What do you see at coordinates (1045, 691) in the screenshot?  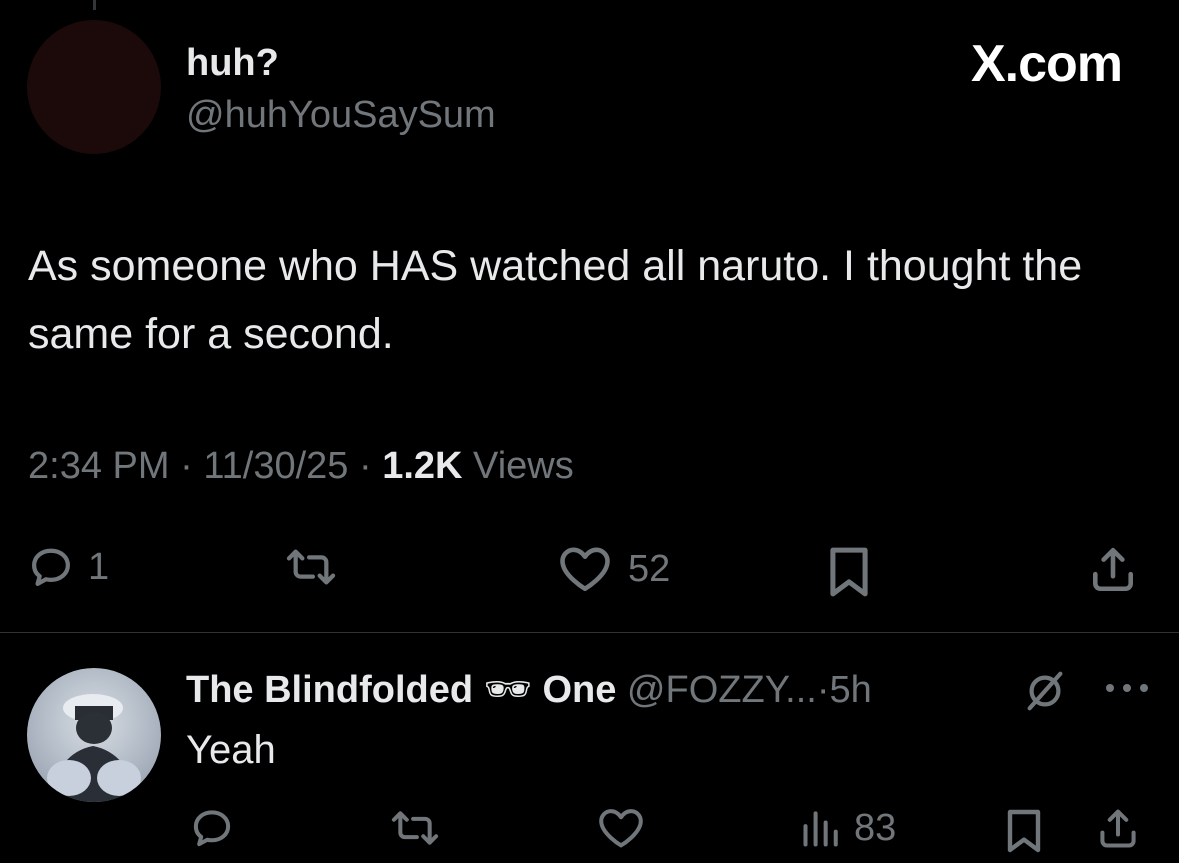 I see `slashed-circle-icon` at bounding box center [1045, 691].